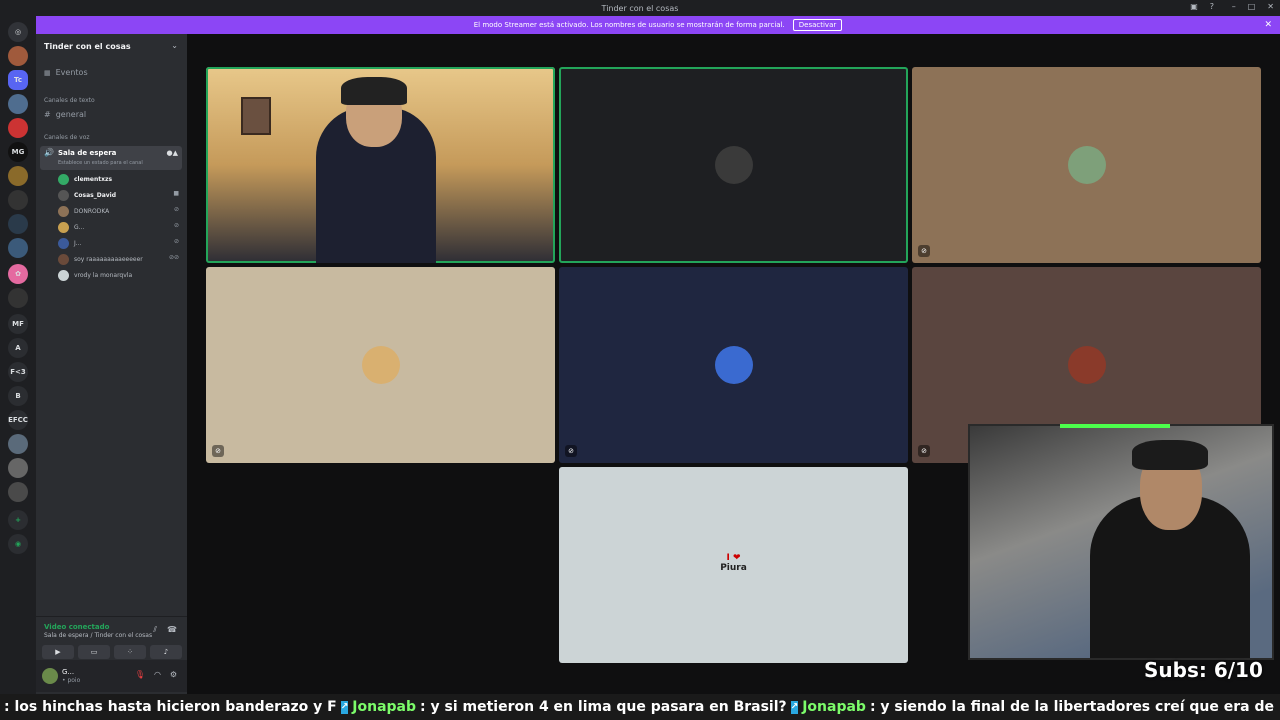  What do you see at coordinates (18, 32) in the screenshot?
I see `discord-home-icon: ◎` at bounding box center [18, 32].